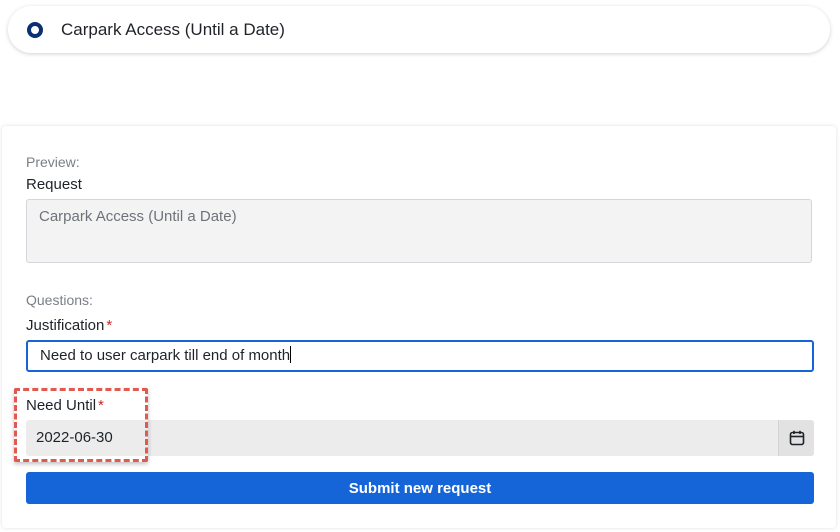  What do you see at coordinates (420, 488) in the screenshot?
I see `submit-request-button: Submit new request` at bounding box center [420, 488].